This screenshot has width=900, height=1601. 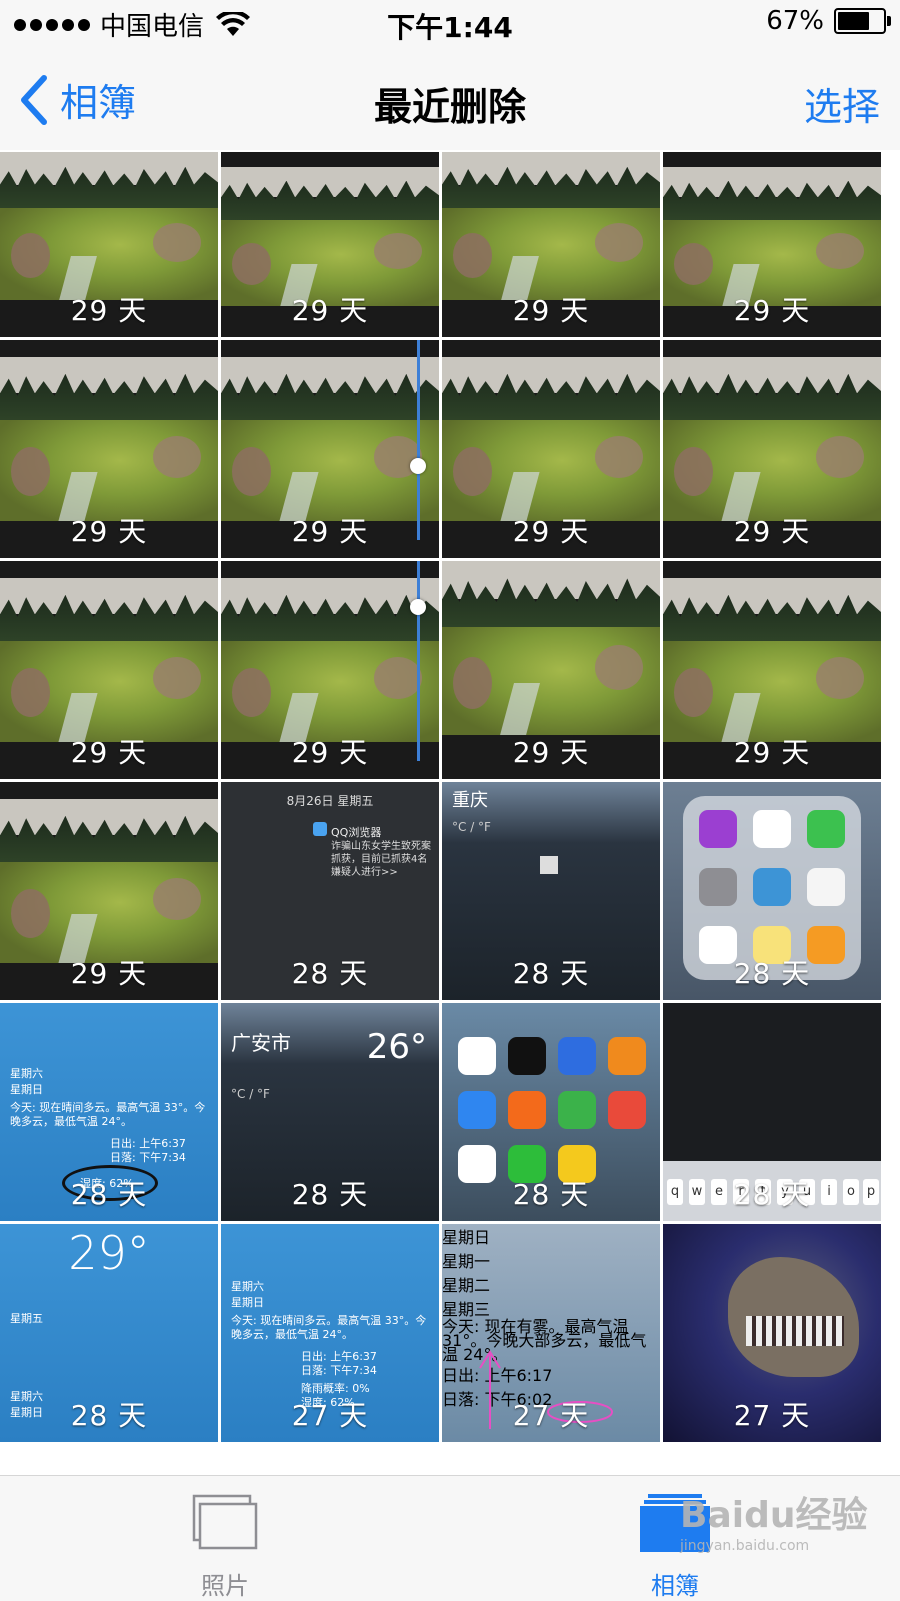 What do you see at coordinates (450, 1538) in the screenshot?
I see `tab-bar: 照片 相簿 Baidu经验 jingyan.baidu.com` at bounding box center [450, 1538].